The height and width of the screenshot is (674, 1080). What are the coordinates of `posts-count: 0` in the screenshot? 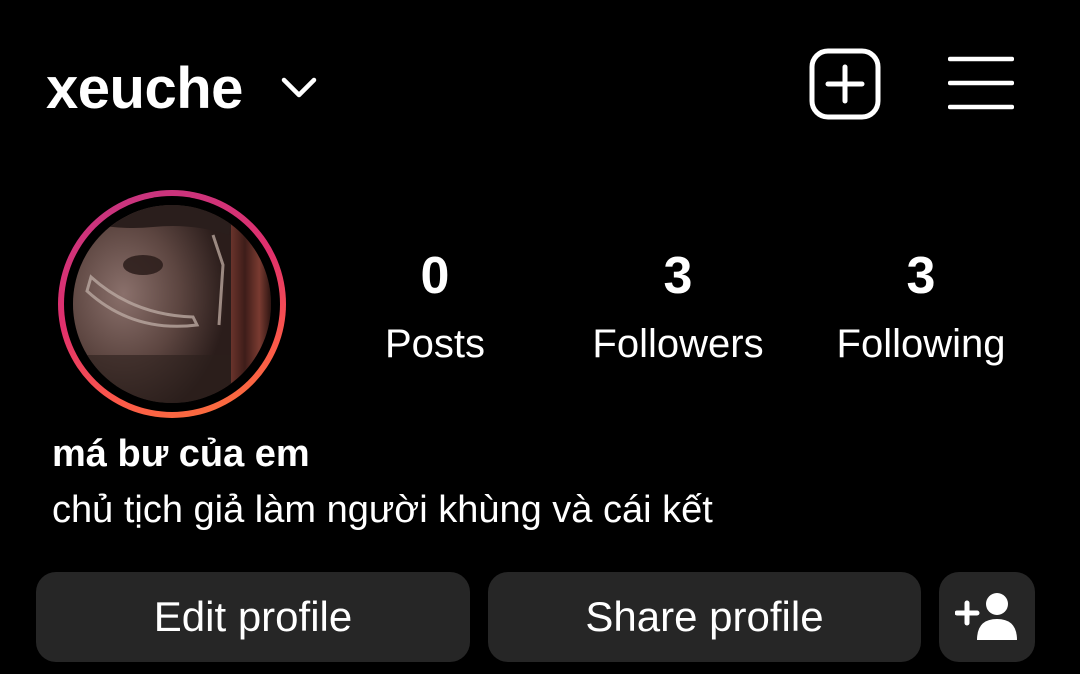 It's located at (435, 276).